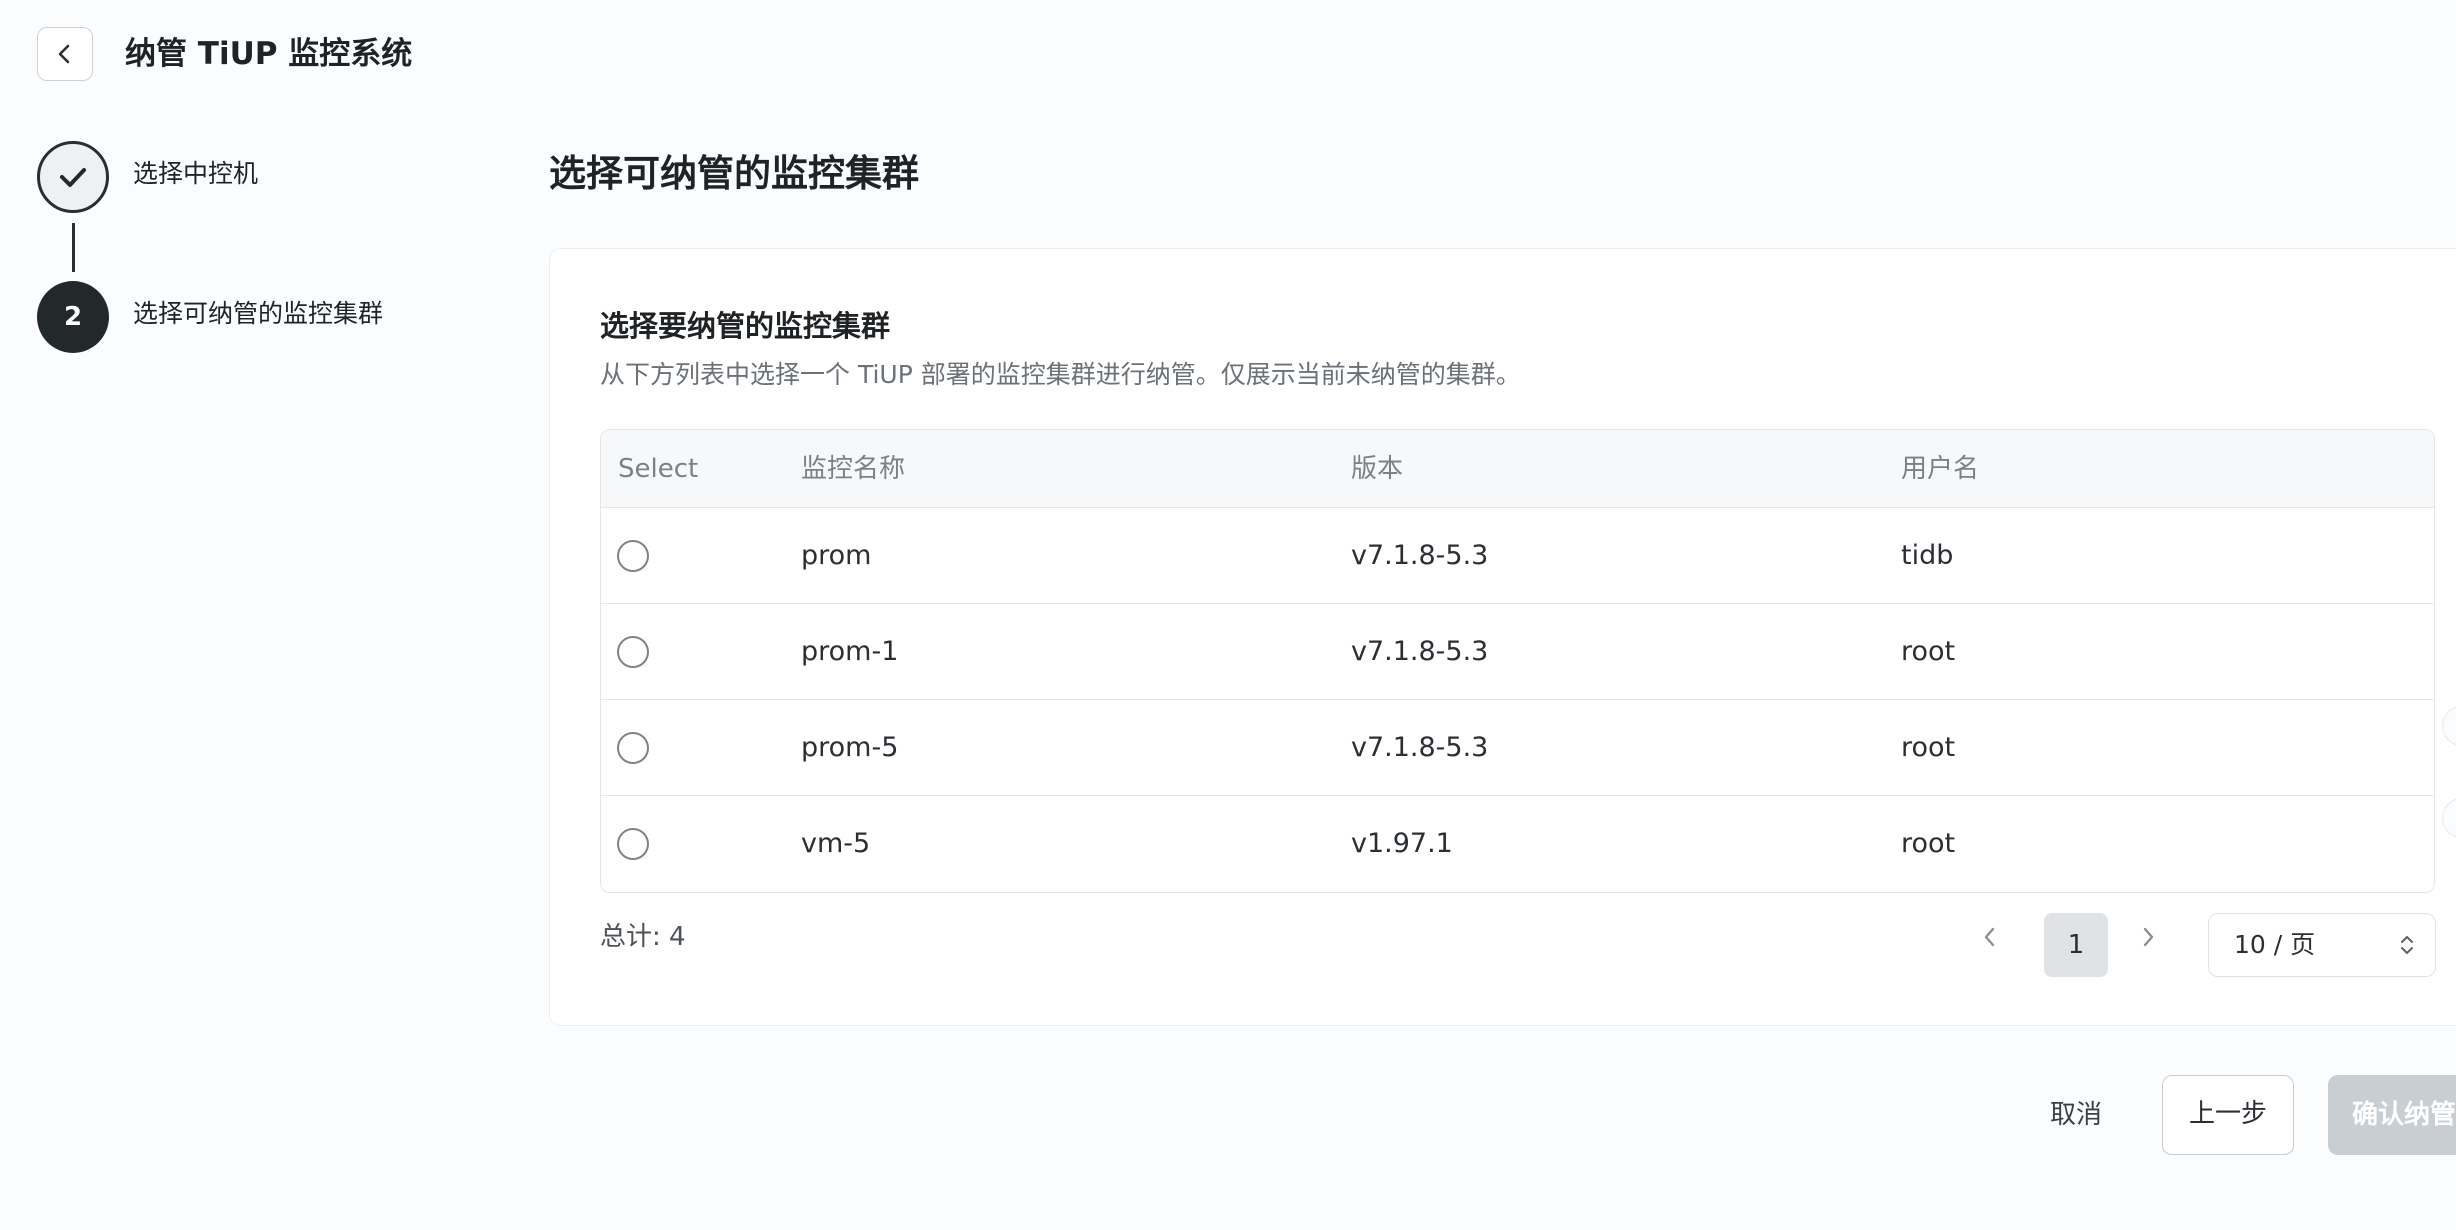 This screenshot has height=1230, width=2456. I want to click on cell-name: prom, so click(836, 555).